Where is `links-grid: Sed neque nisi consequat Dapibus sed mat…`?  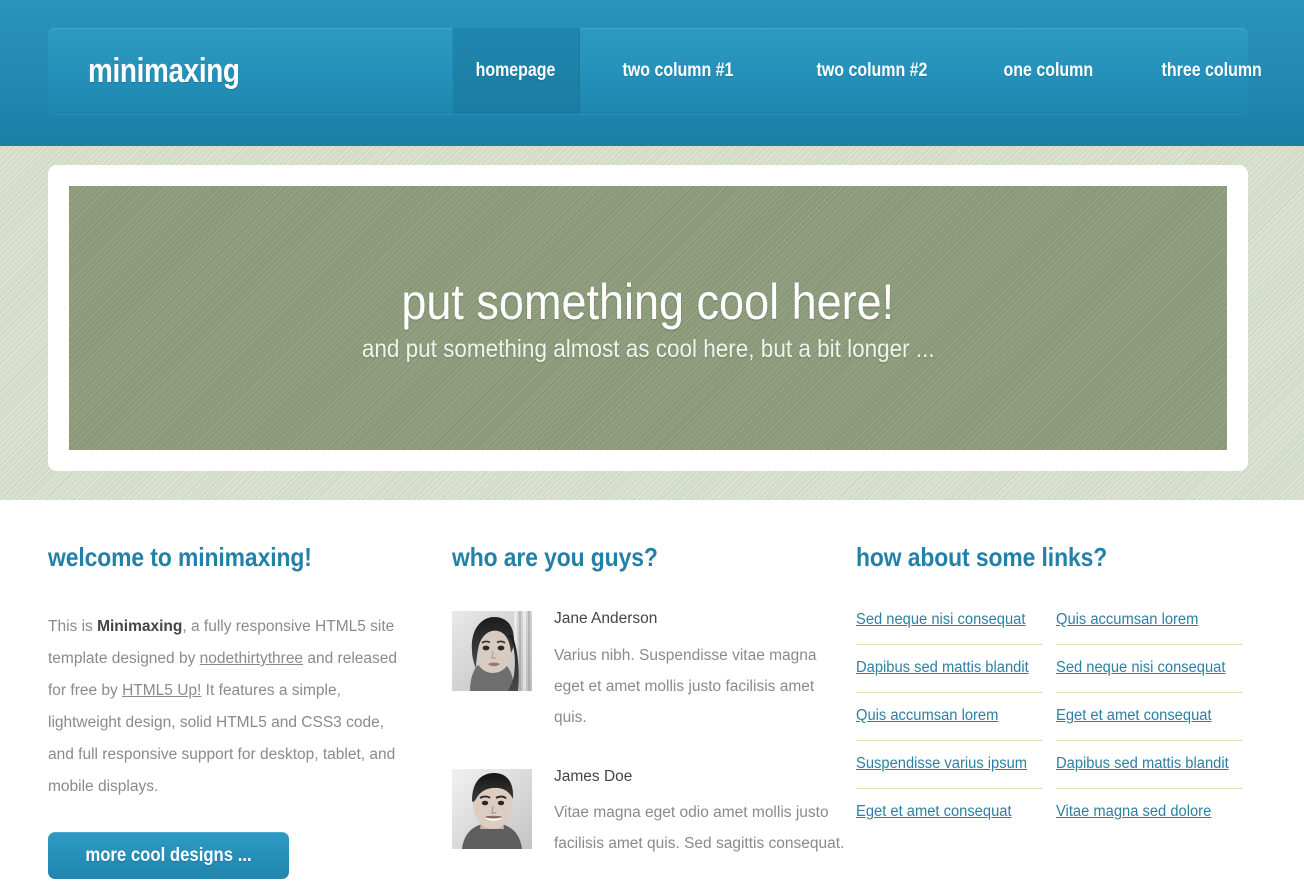 links-grid: Sed neque nisi consequat Dapibus sed mat… is located at coordinates (1056, 716).